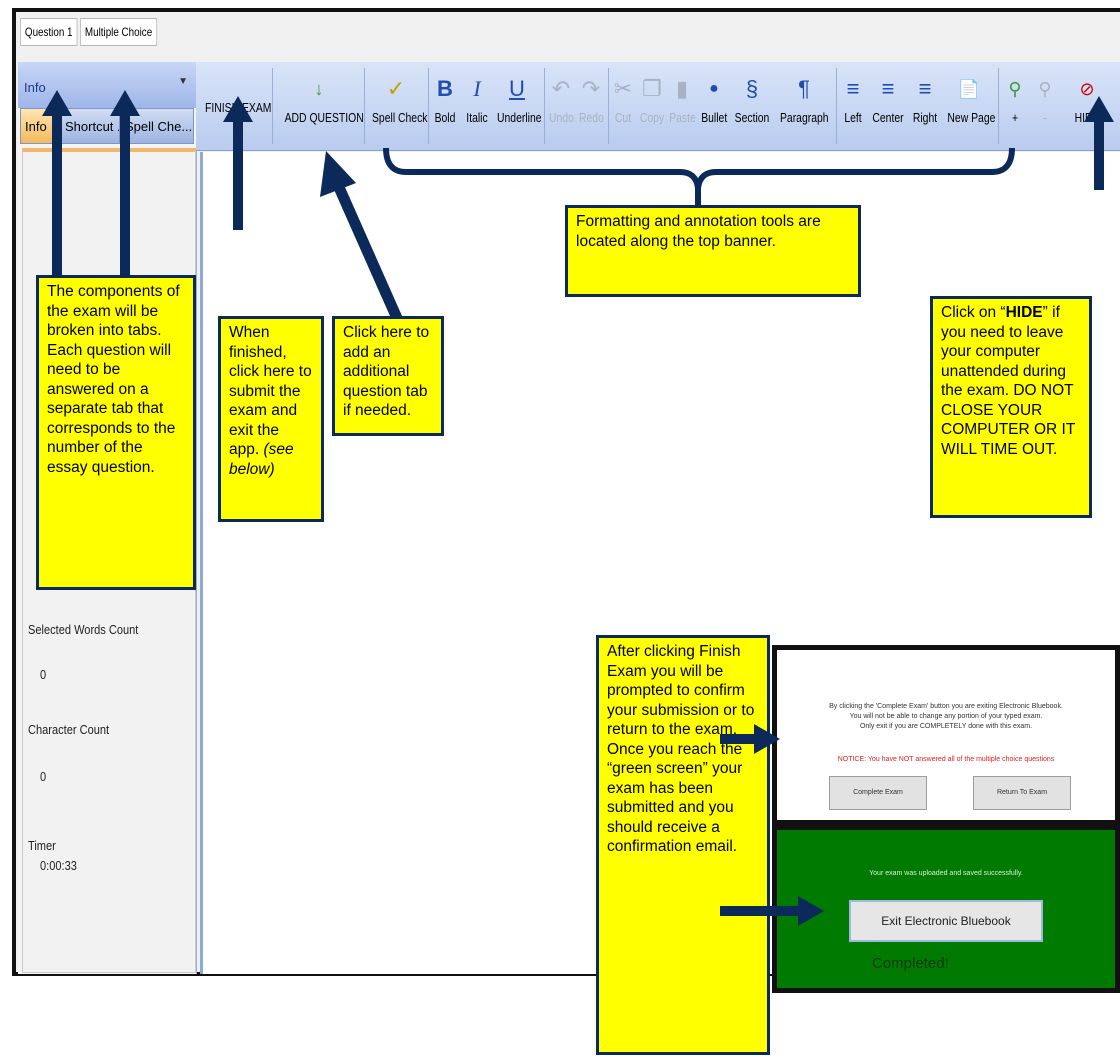  I want to click on align-left-icon: ≡, so click(853, 88).